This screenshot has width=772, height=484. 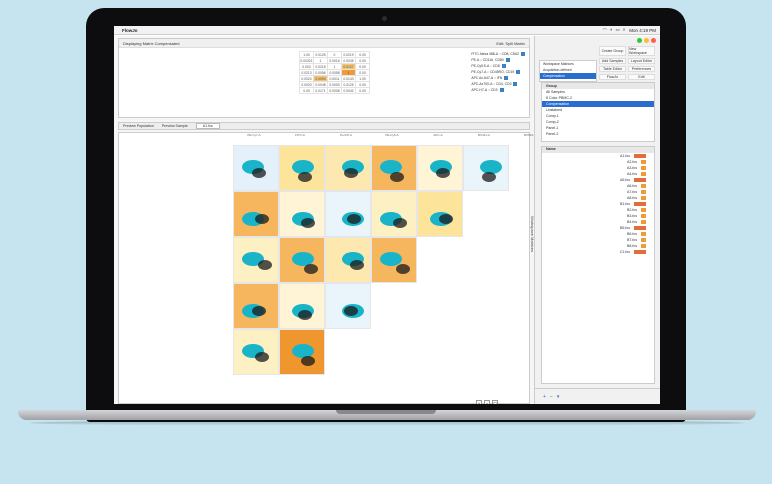 I want to click on channel-label: PE-Cy7-A :: CD45RO, CD19, so click(x=493, y=72).